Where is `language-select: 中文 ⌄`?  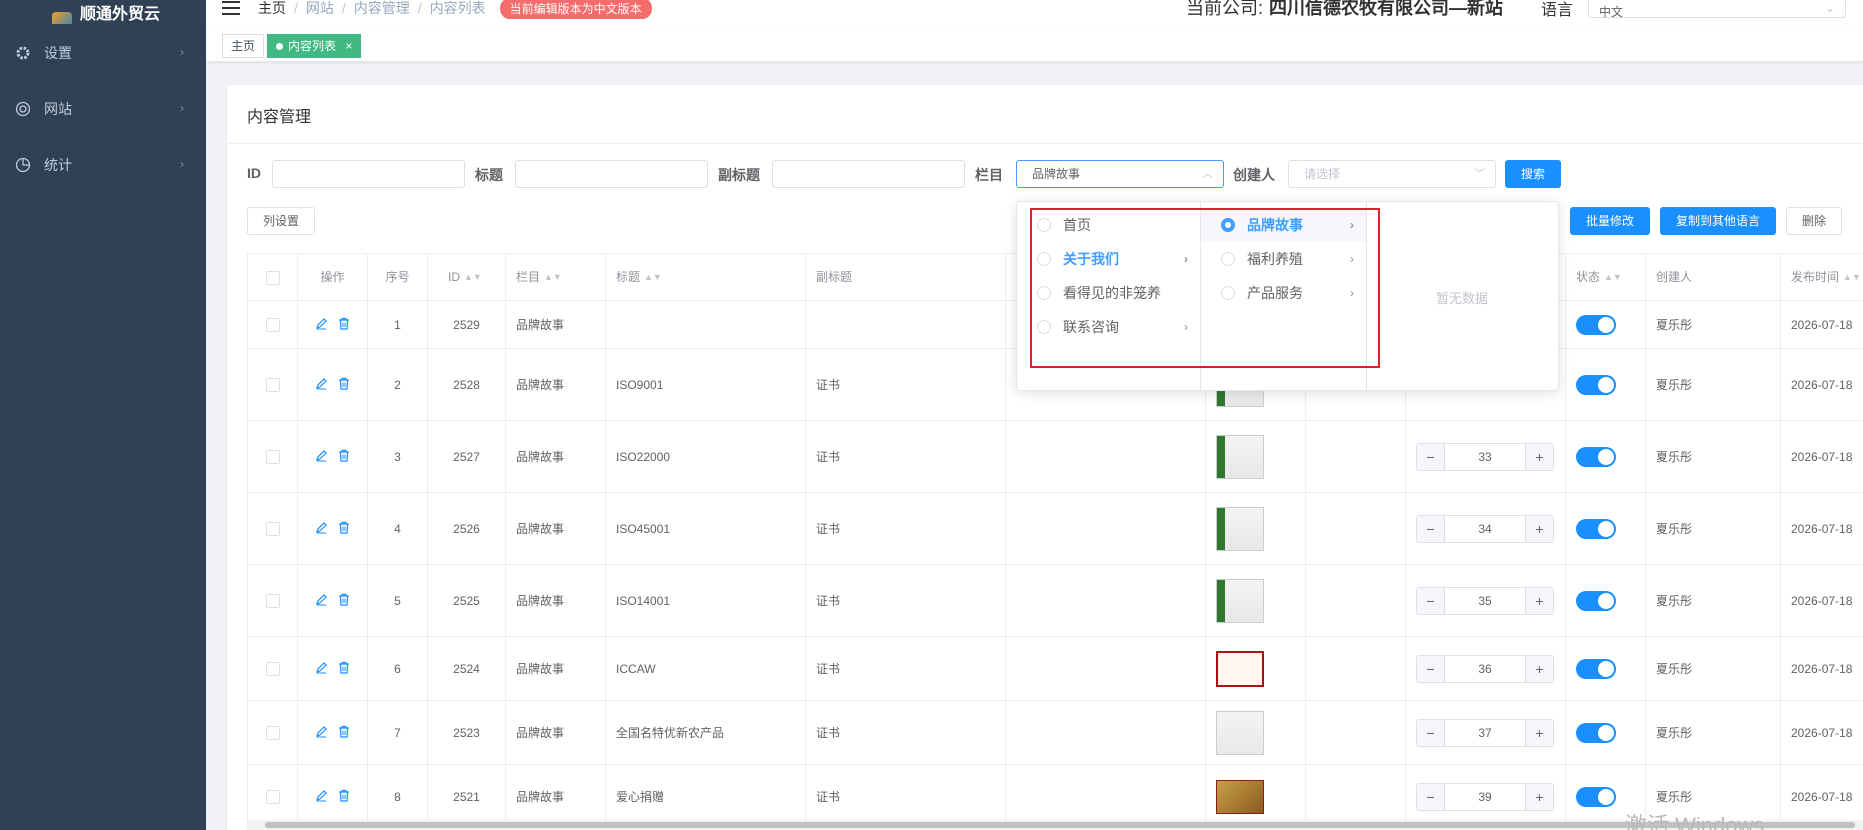 language-select: 中文 ⌄ is located at coordinates (1717, 9).